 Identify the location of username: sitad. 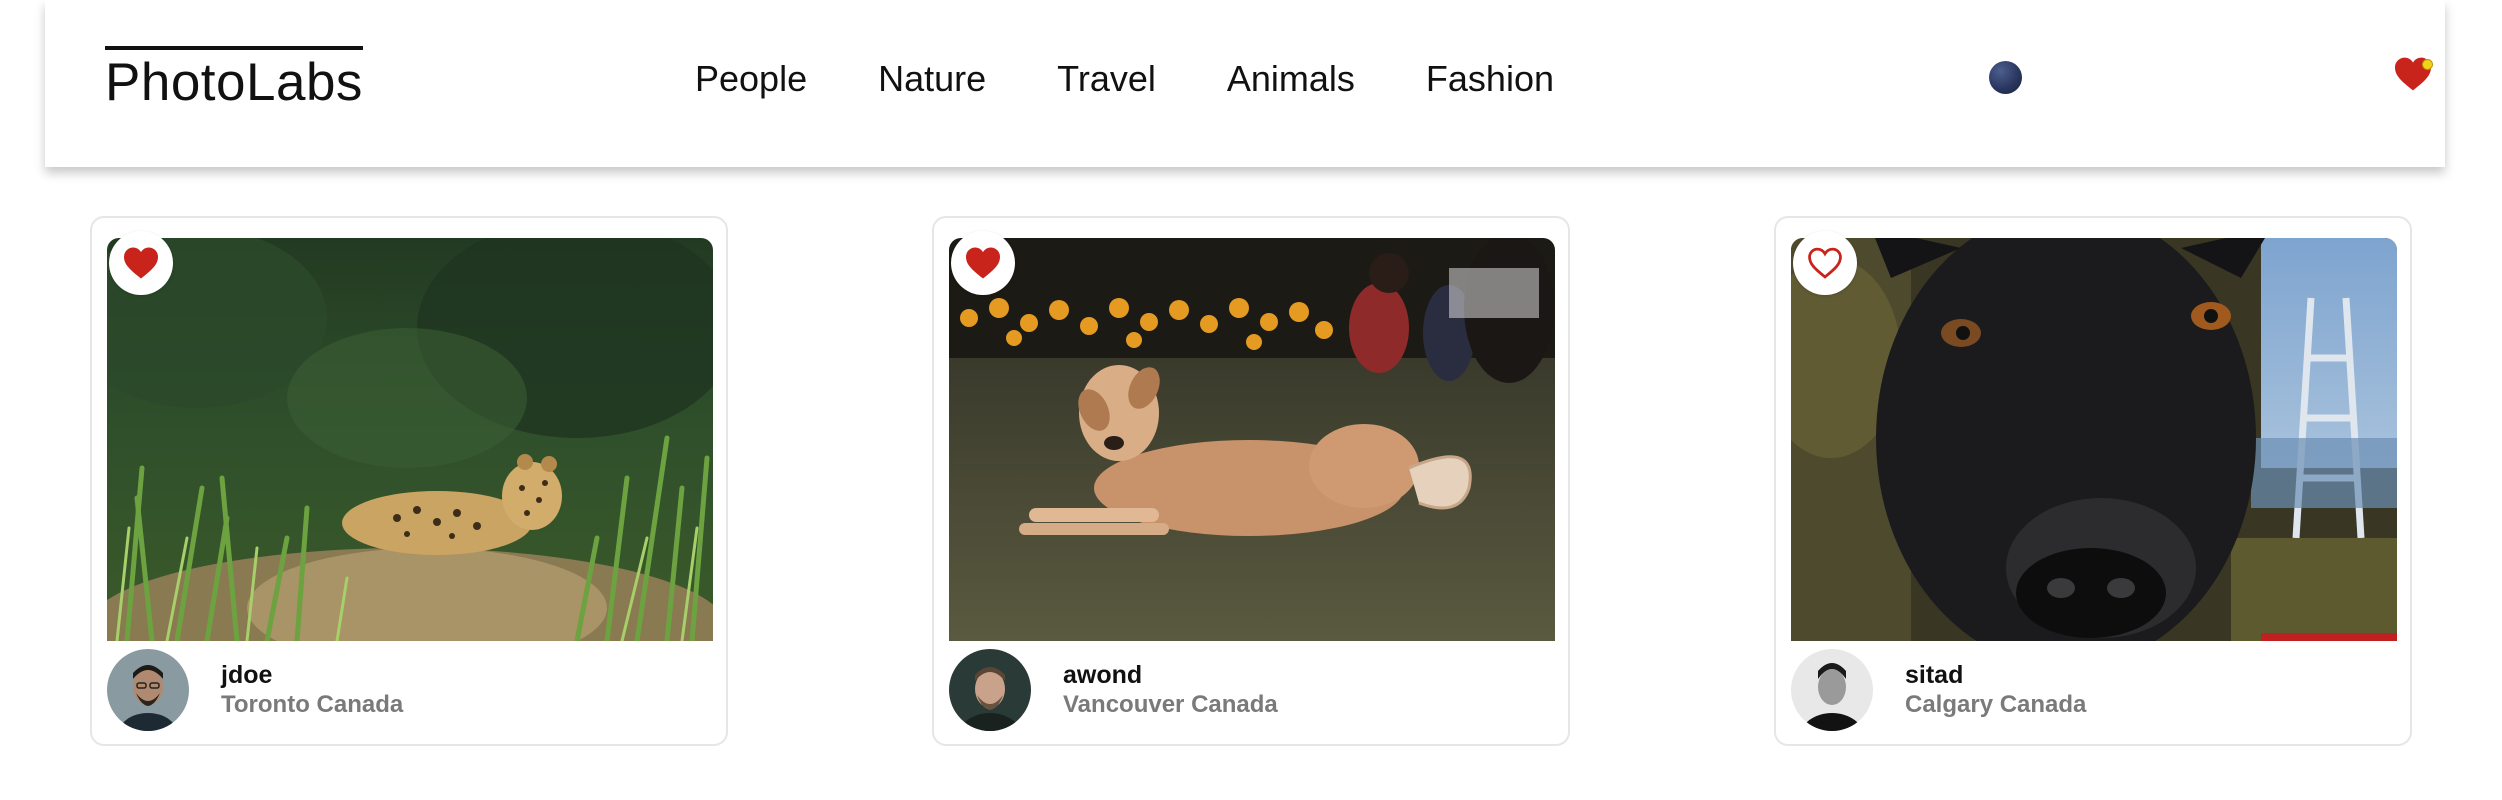
(1934, 675).